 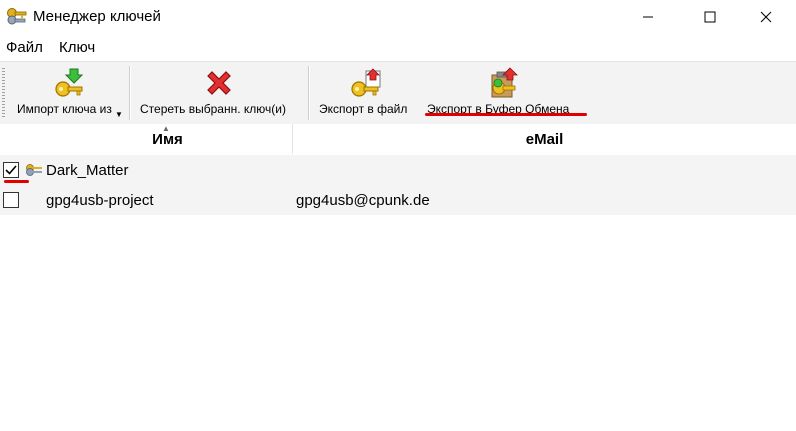 I want to click on key-email: gpg4usb@cpunk.de, so click(x=363, y=200).